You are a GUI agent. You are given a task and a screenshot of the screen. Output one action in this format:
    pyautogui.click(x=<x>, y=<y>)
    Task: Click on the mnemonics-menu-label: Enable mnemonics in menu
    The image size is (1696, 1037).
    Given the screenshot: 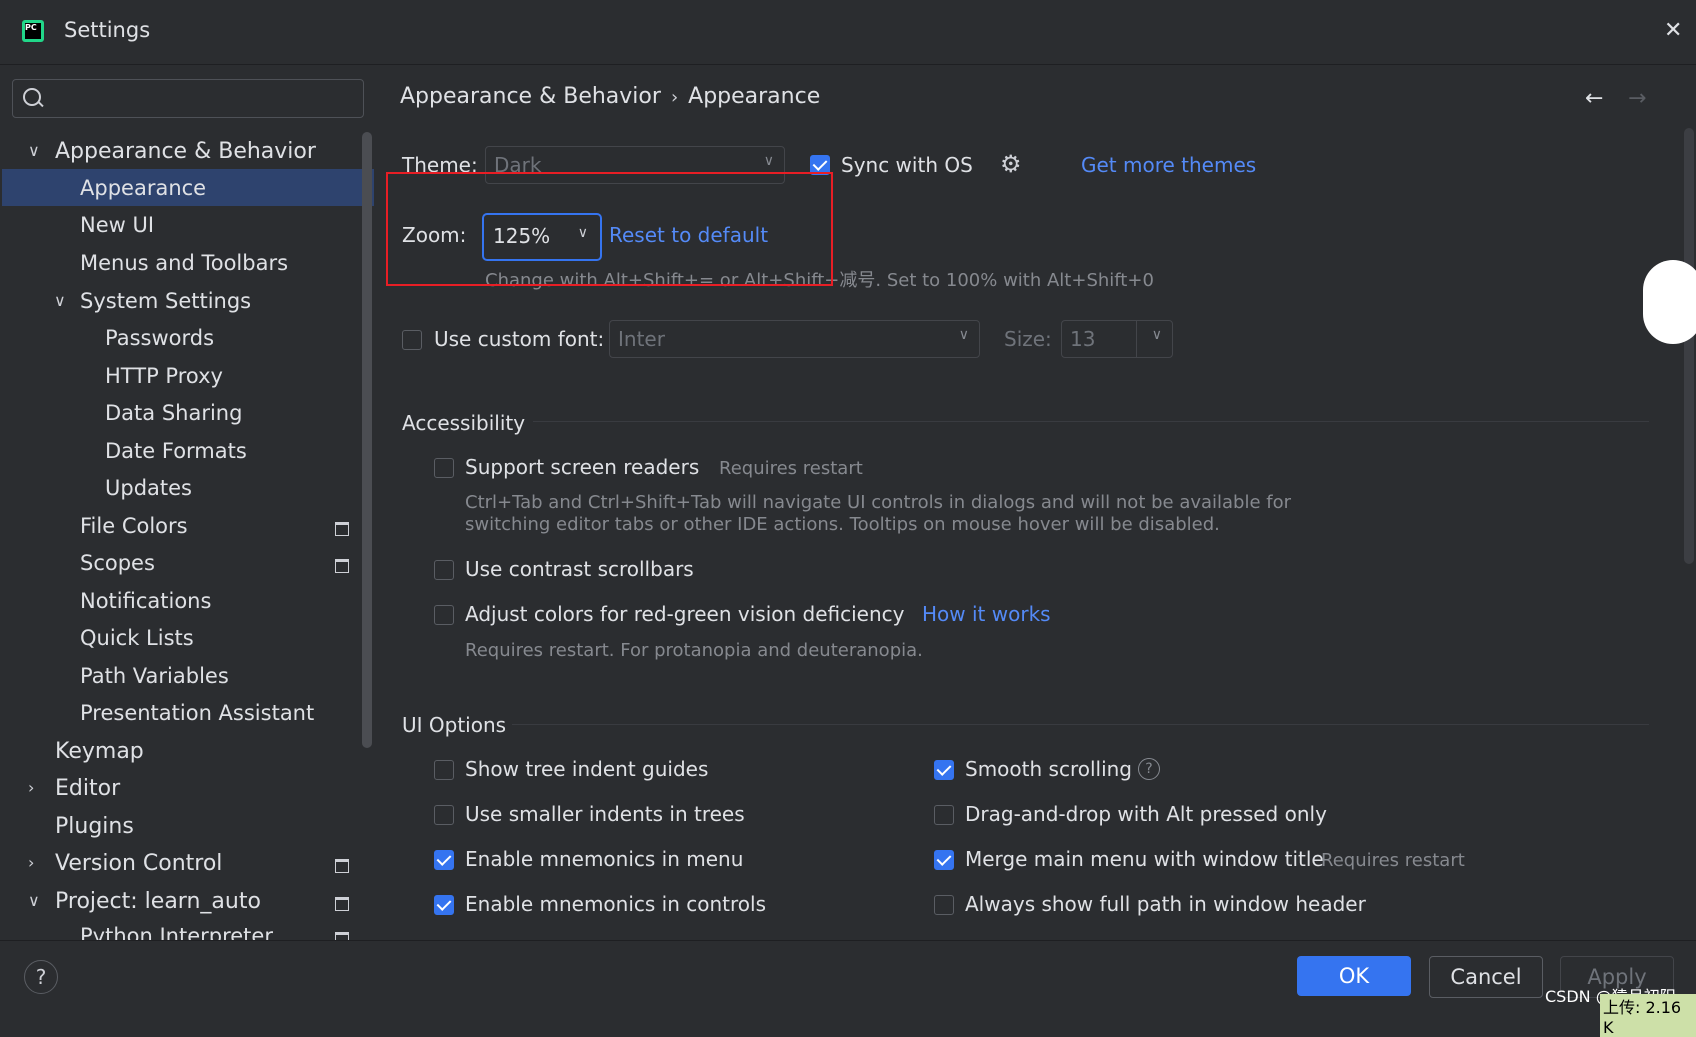 What is the action you would take?
    pyautogui.click(x=604, y=859)
    